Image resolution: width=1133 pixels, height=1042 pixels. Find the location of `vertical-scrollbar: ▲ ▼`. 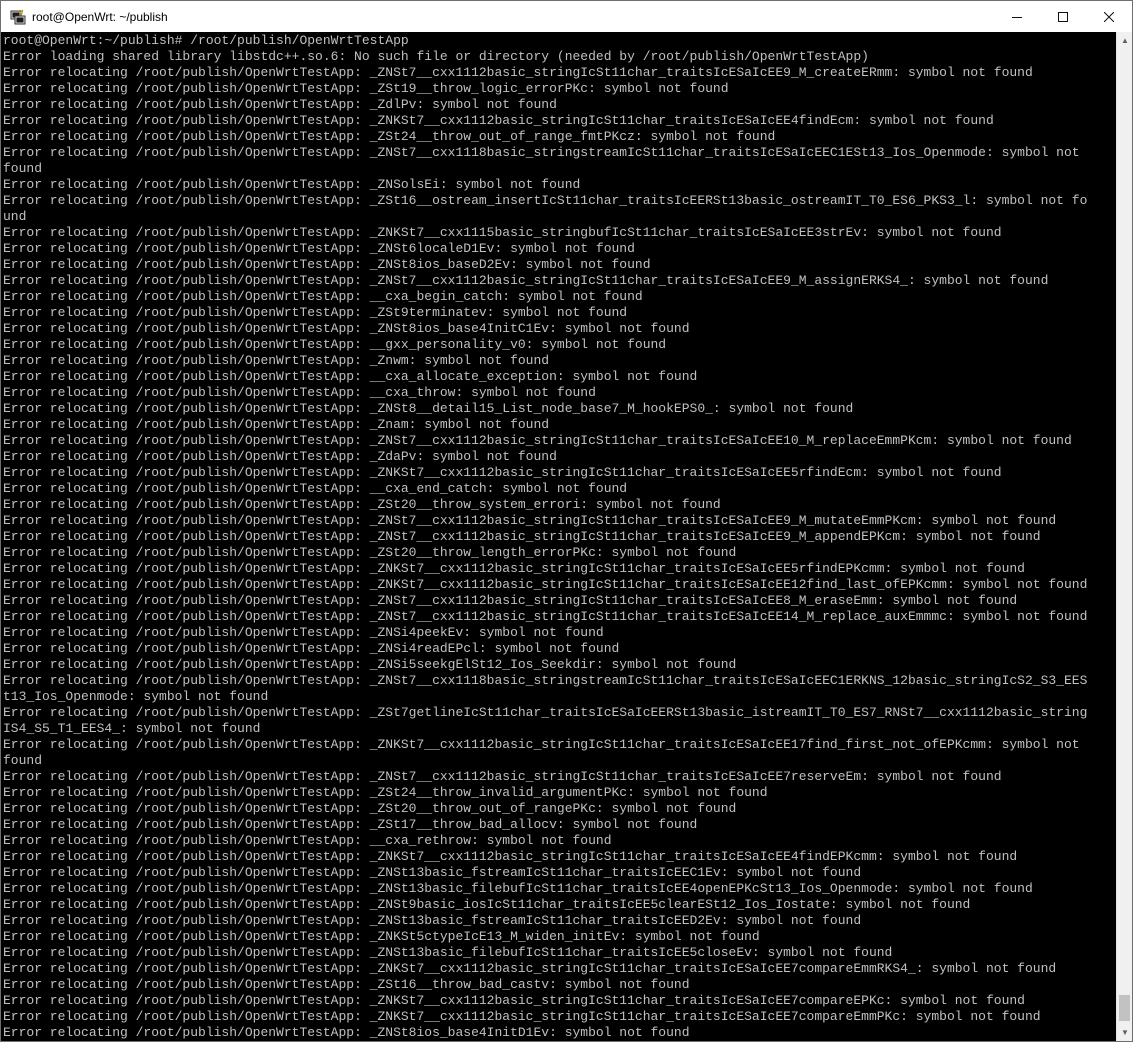

vertical-scrollbar: ▲ ▼ is located at coordinates (1124, 536).